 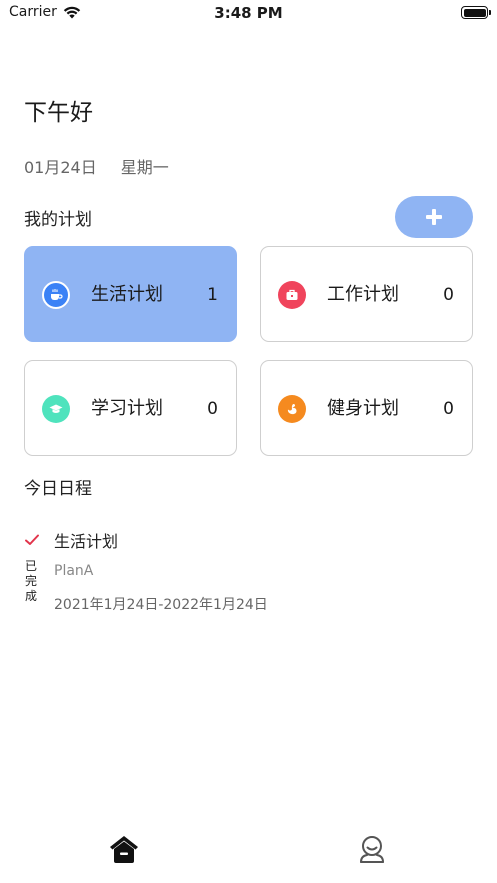 I want to click on plans-section-title: 我的计划, so click(x=58, y=220).